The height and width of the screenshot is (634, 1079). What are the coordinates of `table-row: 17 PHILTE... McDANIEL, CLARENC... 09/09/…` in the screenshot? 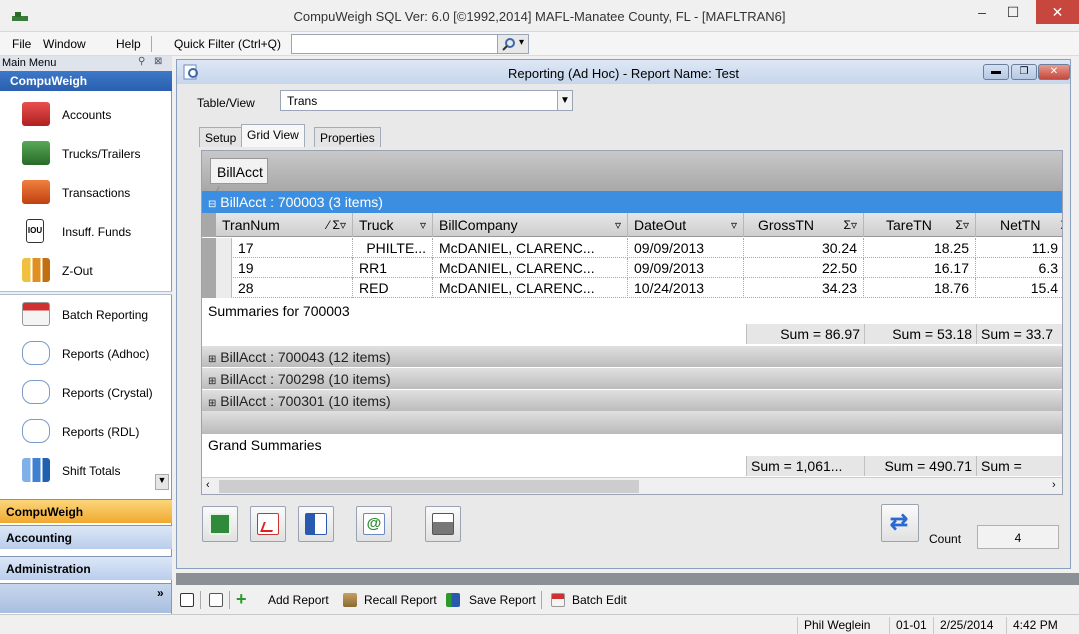 It's located at (632, 248).